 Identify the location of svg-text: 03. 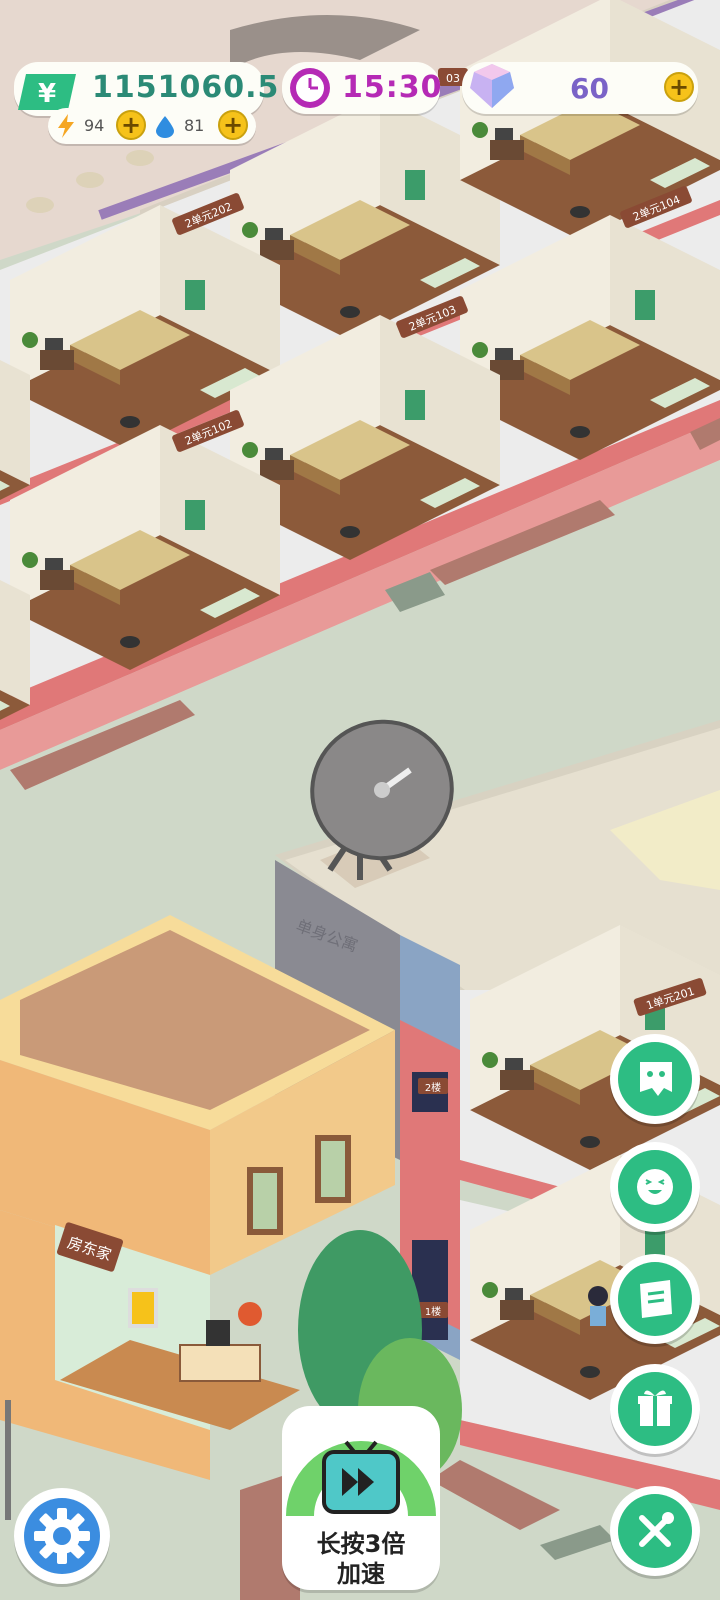
(453, 78).